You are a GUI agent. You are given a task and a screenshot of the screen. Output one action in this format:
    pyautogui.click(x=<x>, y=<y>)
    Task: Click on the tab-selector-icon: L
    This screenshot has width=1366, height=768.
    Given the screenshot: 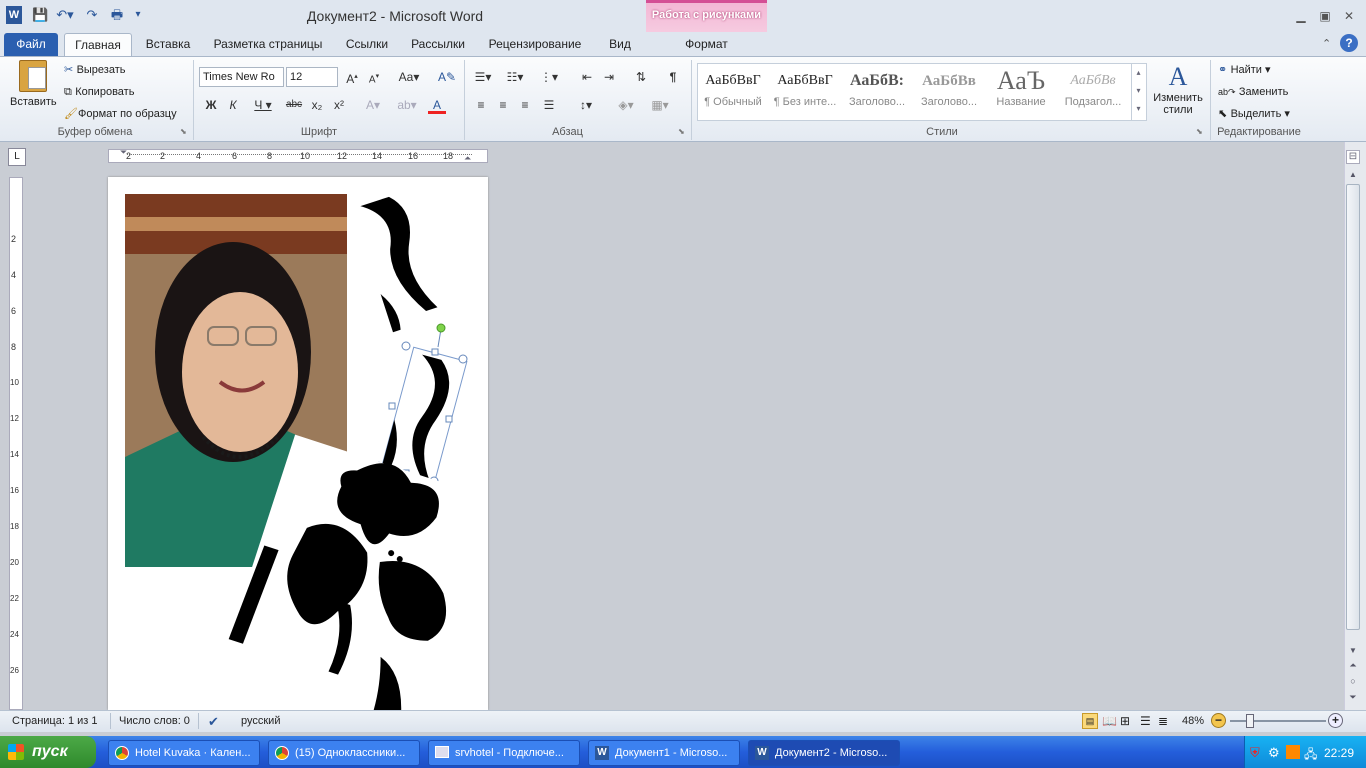 What is the action you would take?
    pyautogui.click(x=17, y=157)
    